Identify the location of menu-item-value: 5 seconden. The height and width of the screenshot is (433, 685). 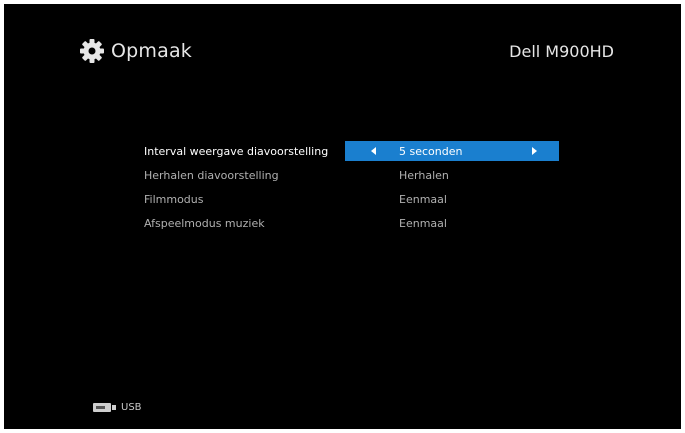
(431, 151).